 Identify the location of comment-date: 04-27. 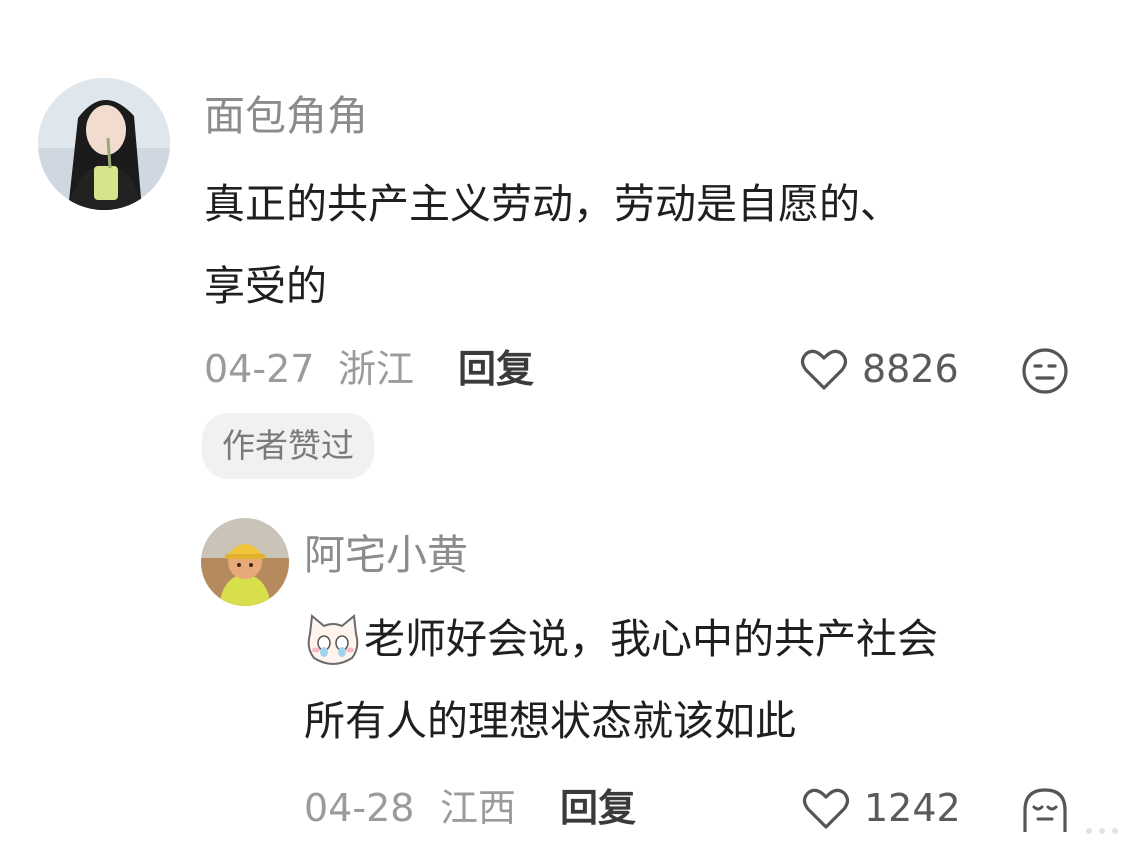
(259, 369).